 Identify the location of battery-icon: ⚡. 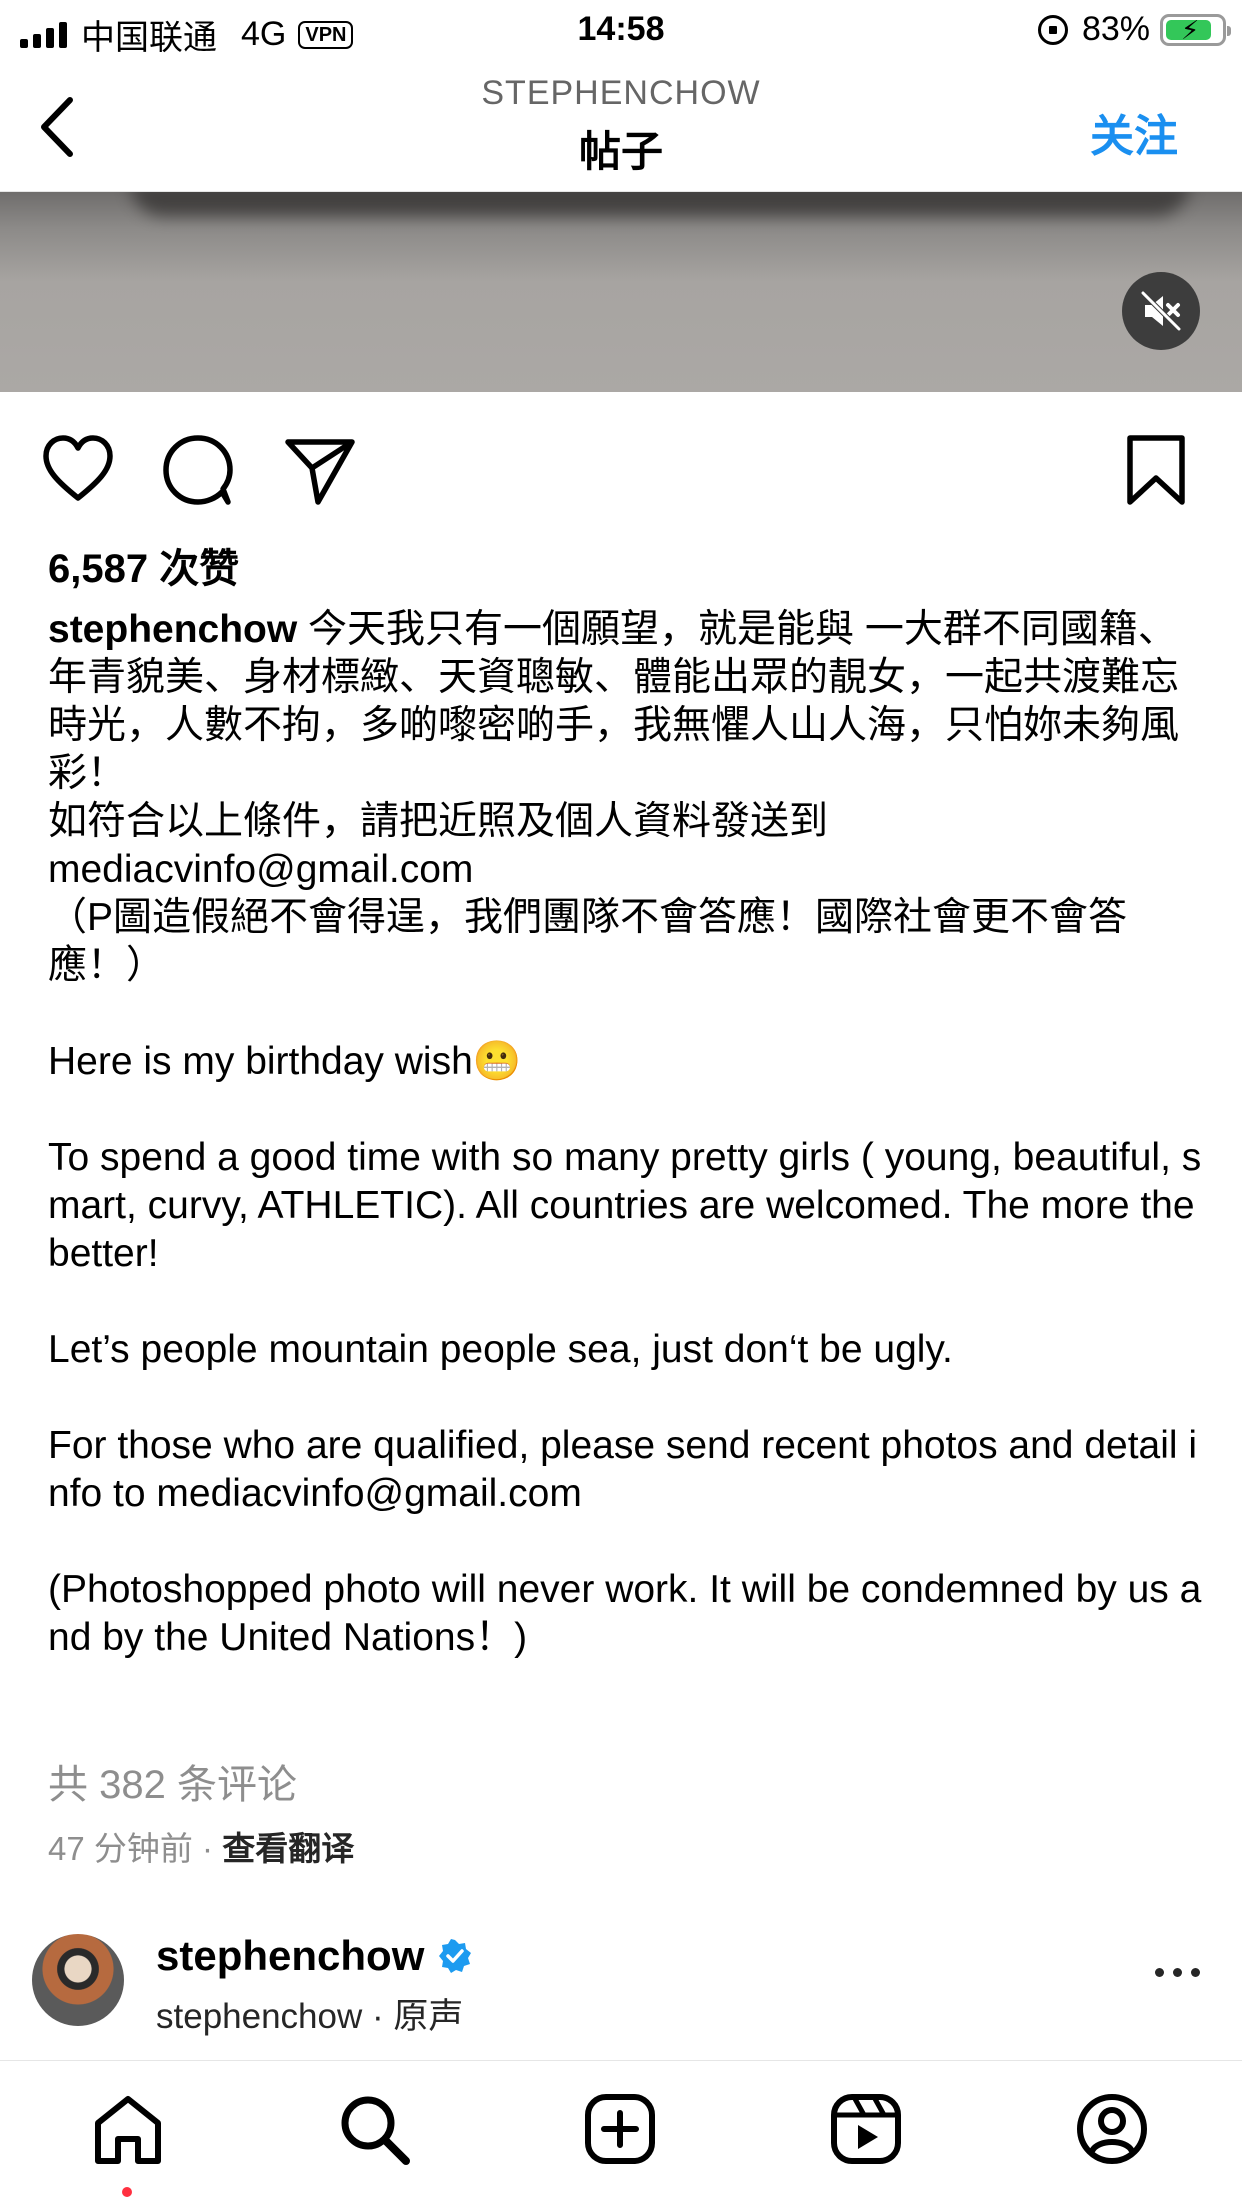
(1195, 29).